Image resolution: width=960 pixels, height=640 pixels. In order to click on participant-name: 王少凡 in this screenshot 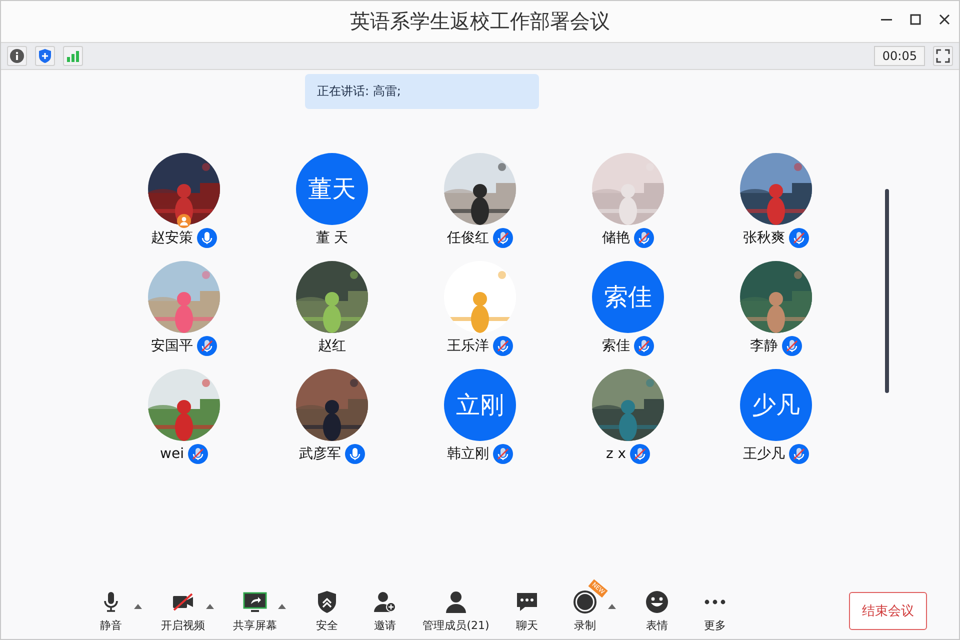, I will do `click(764, 454)`.